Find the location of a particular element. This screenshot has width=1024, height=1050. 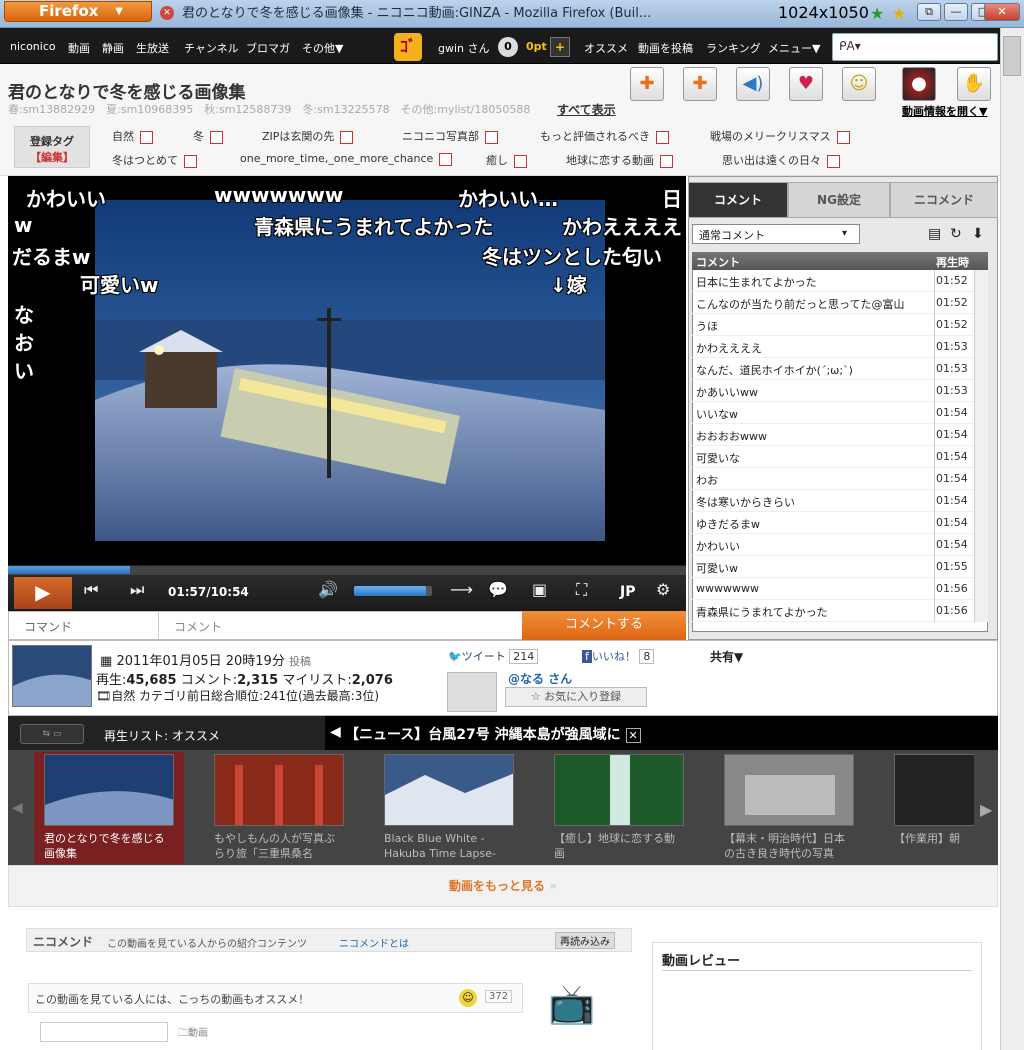

more-videos-button: 動画をもっと見る » is located at coordinates (503, 886).